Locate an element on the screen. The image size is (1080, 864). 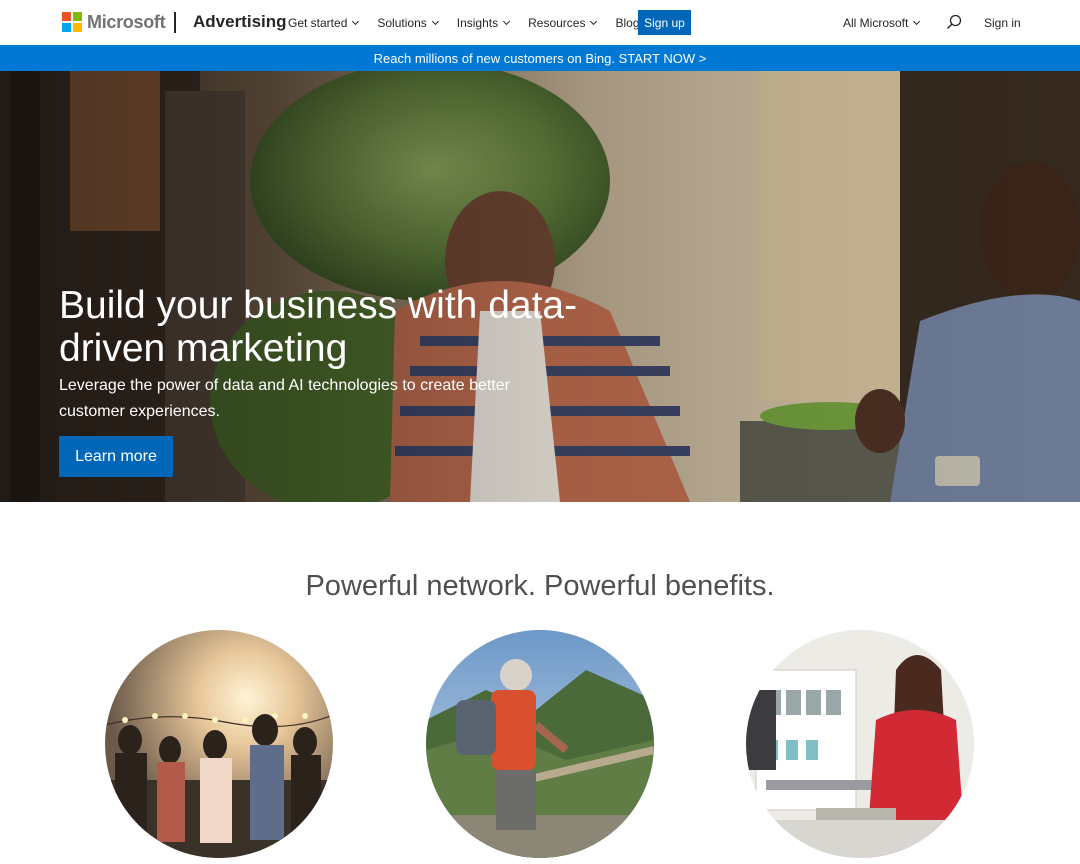
nav-blog-label: Blog is located at coordinates (627, 22).